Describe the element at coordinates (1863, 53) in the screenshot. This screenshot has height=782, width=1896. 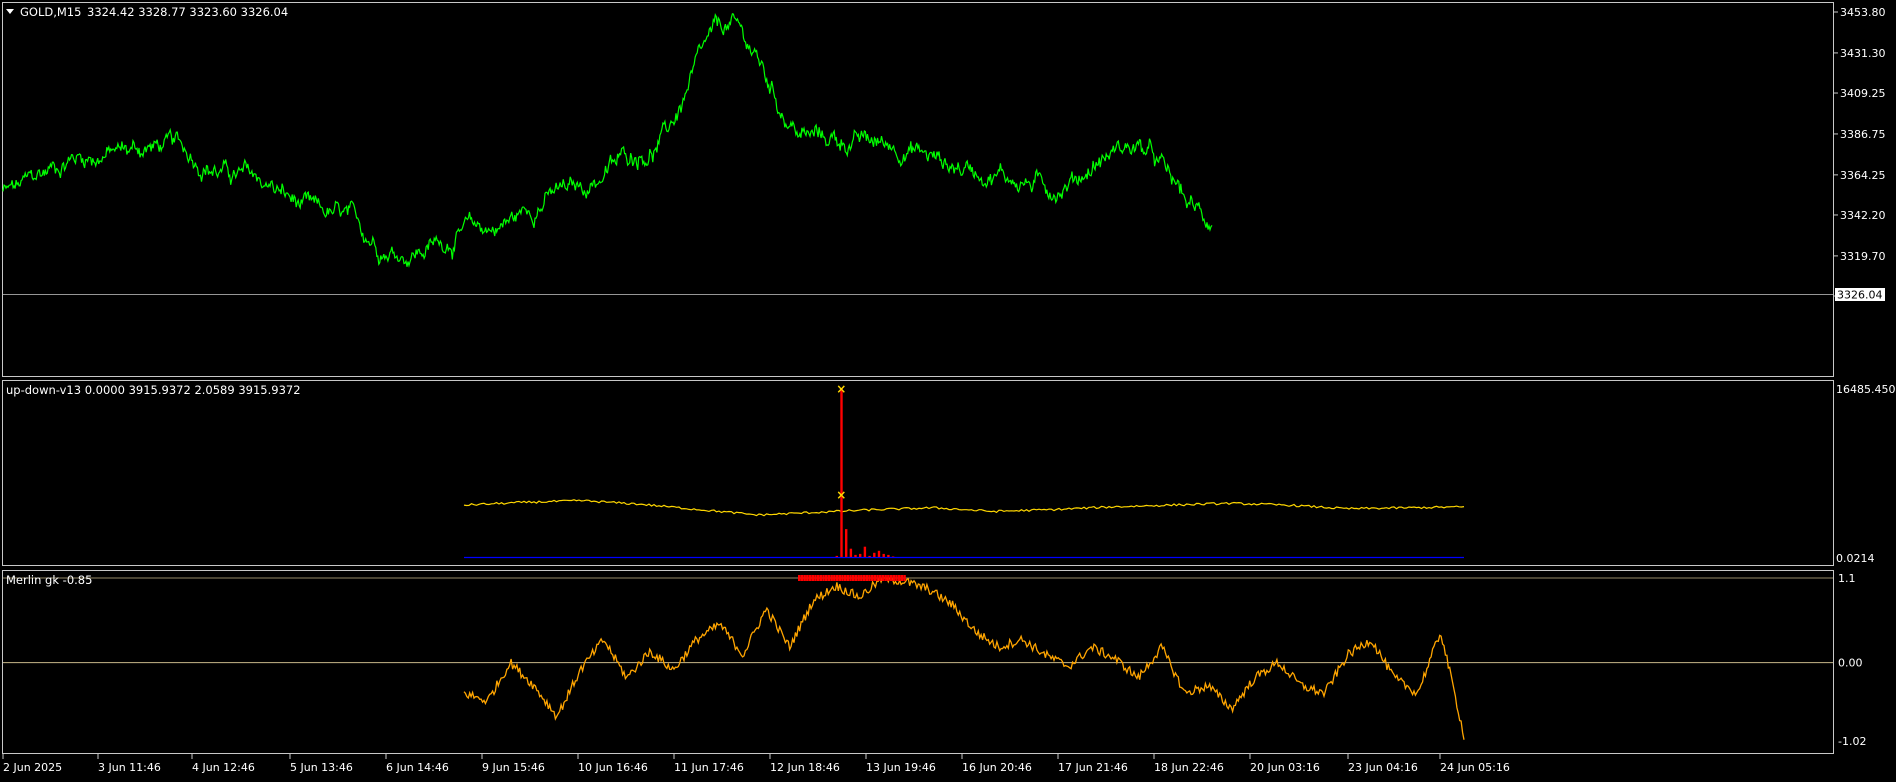
I see `price-tick-label: 3431.30` at that location.